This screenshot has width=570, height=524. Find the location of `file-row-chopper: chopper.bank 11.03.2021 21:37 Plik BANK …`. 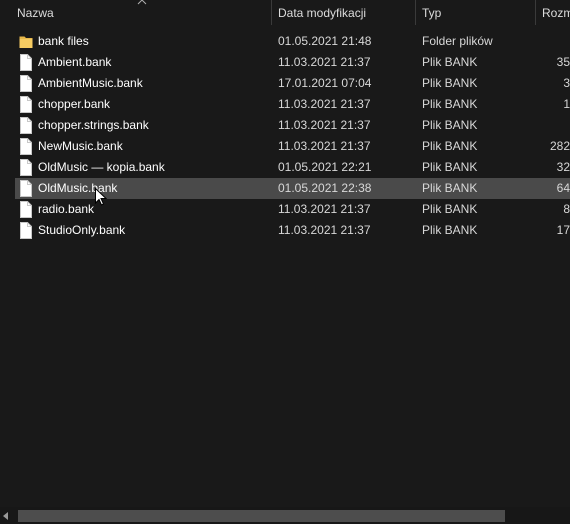

file-row-chopper: chopper.bank 11.03.2021 21:37 Plik BANK … is located at coordinates (292, 104).